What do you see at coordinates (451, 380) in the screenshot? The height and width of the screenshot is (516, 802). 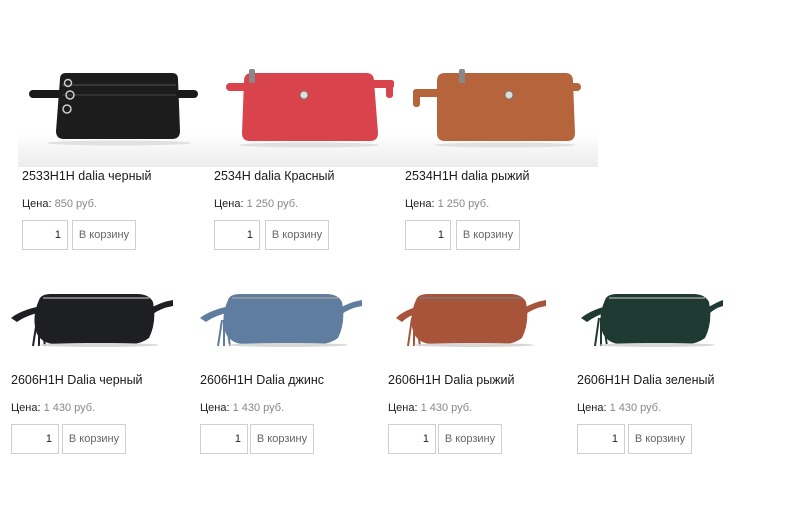 I see `product-name: 2606H1H Dalia рыжий` at bounding box center [451, 380].